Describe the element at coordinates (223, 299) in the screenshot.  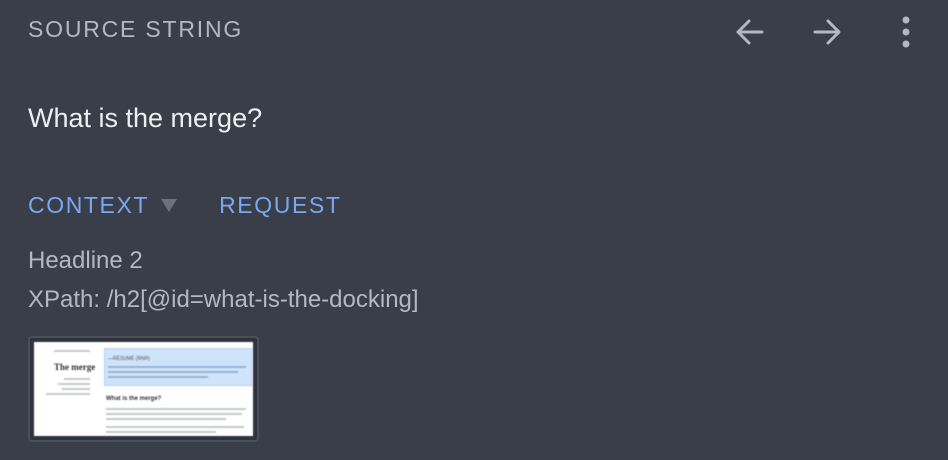
I see `context-xpath: XPath: /h2[@id=what-is-the-docking]` at that location.